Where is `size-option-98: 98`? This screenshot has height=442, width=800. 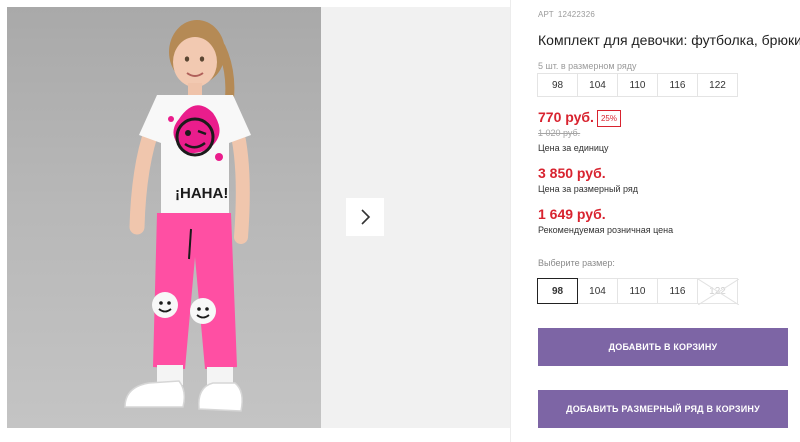 size-option-98: 98 is located at coordinates (557, 291).